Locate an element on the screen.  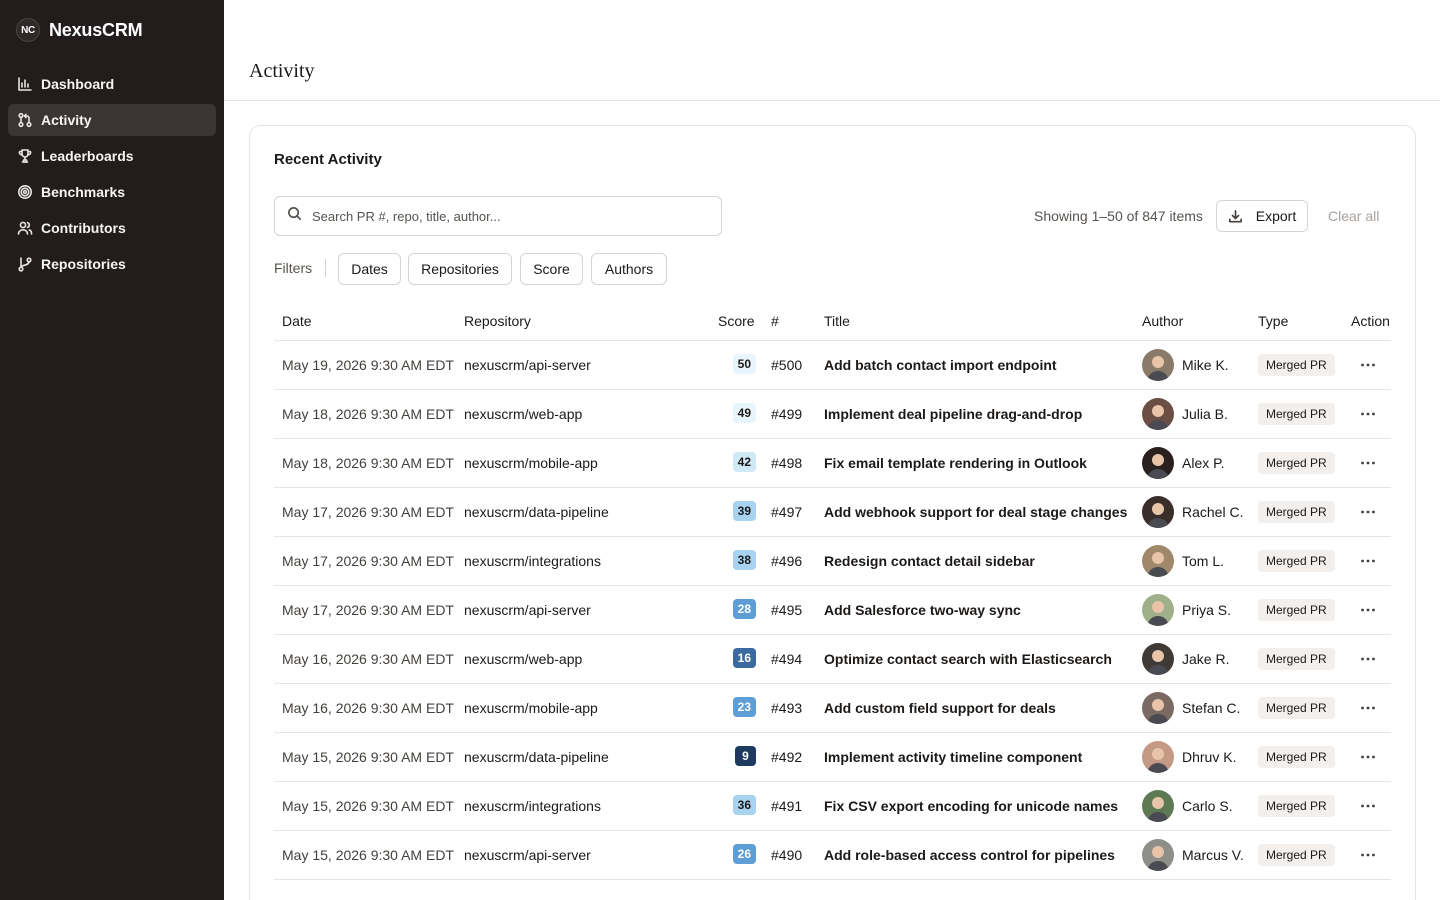
row-score: 39 is located at coordinates (733, 511).